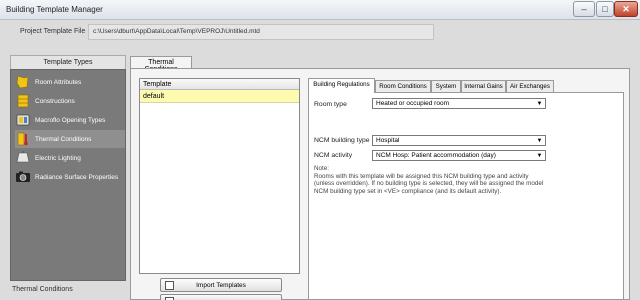 The width and height of the screenshot is (640, 300). I want to click on secondary-button, so click(221, 297).